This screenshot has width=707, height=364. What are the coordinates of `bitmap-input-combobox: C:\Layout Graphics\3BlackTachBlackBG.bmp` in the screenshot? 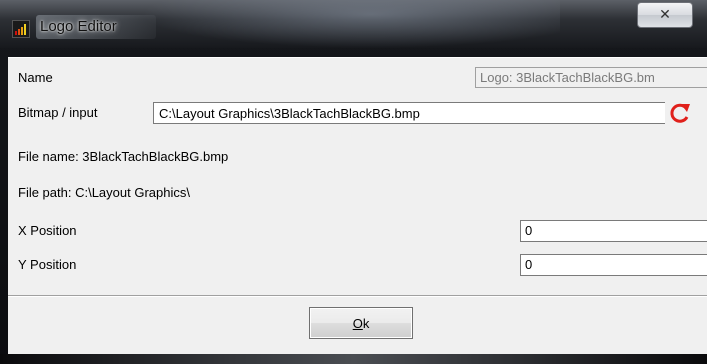 It's located at (421, 113).